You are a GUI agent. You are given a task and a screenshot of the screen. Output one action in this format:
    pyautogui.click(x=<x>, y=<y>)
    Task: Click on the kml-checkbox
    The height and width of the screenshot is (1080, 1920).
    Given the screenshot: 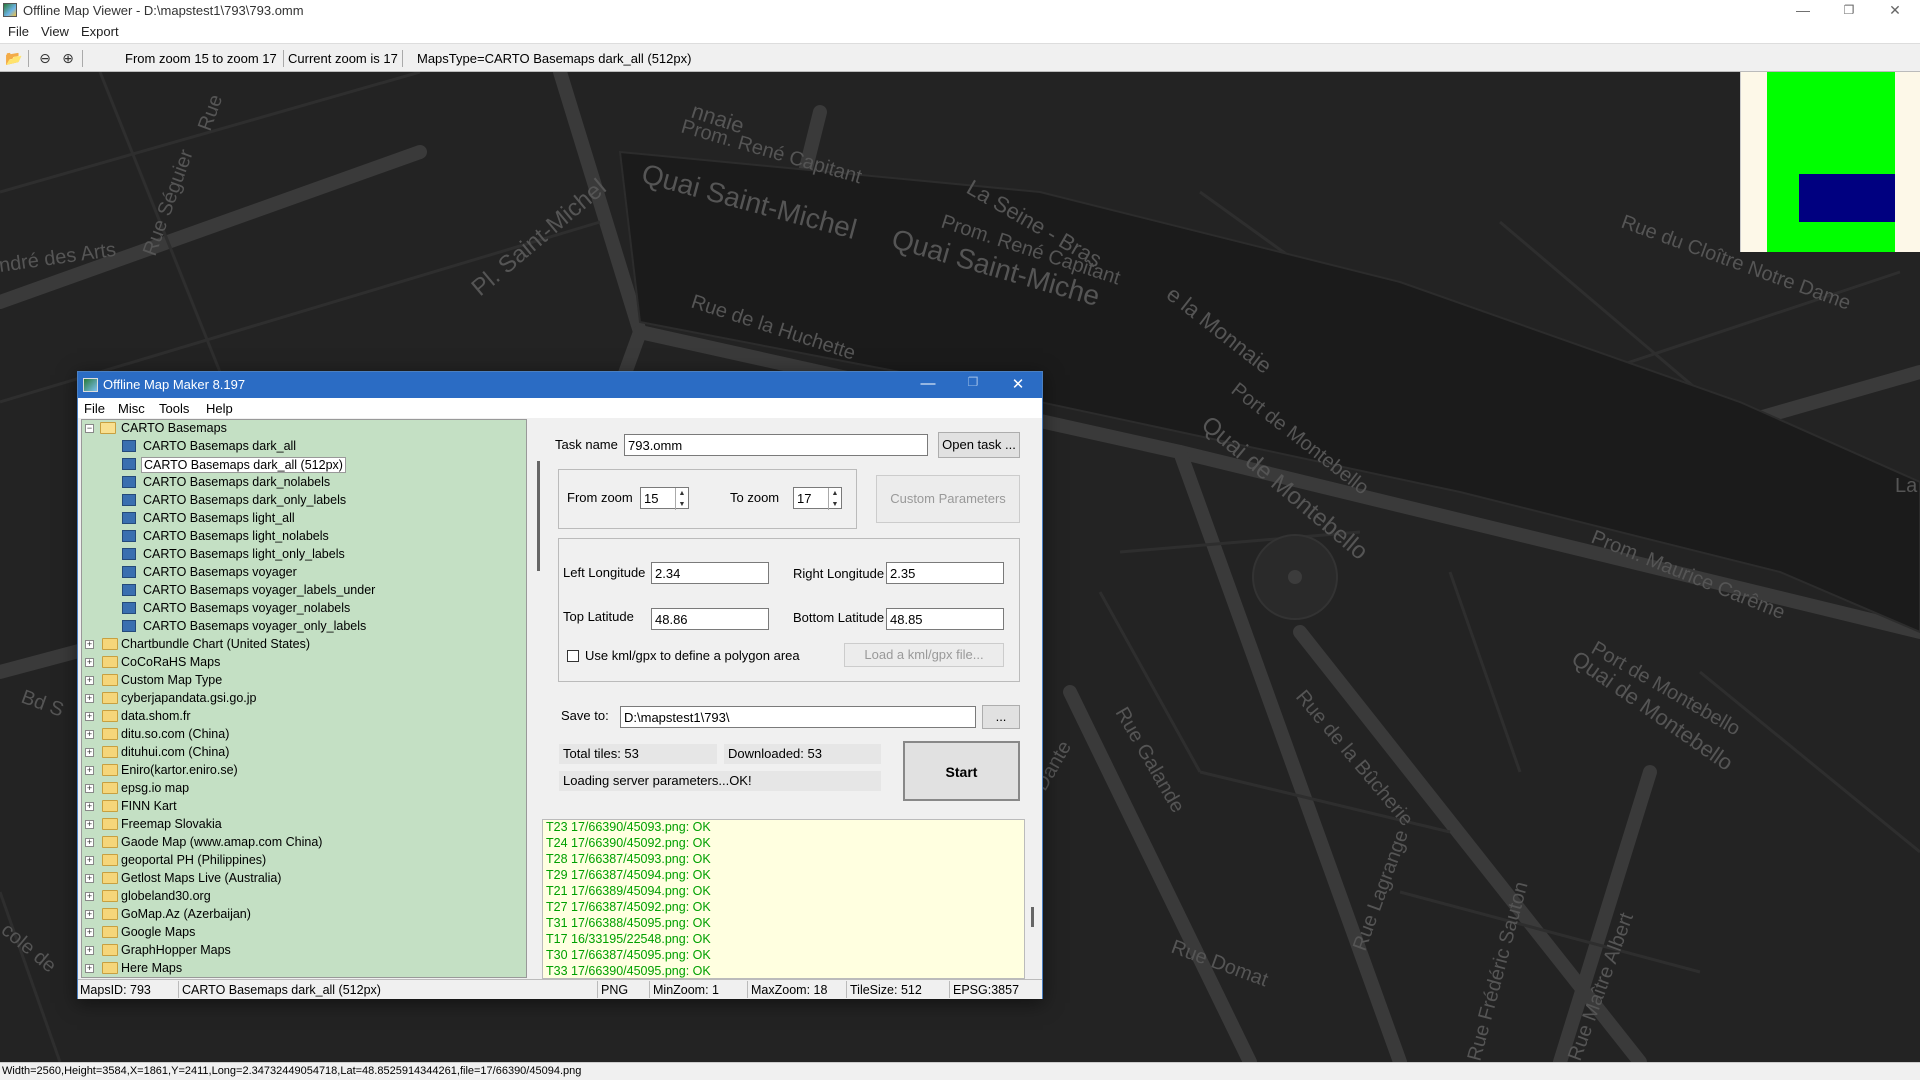 What is the action you would take?
    pyautogui.click(x=573, y=656)
    